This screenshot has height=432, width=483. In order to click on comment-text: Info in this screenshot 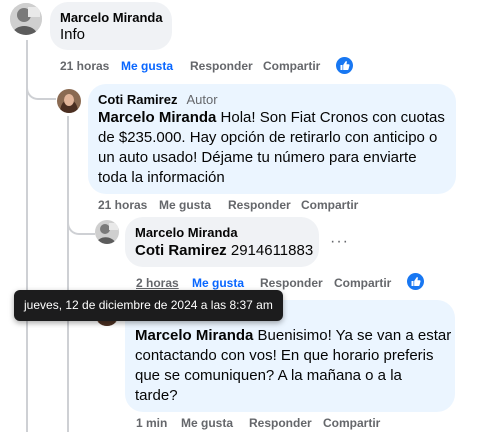, I will do `click(73, 34)`.